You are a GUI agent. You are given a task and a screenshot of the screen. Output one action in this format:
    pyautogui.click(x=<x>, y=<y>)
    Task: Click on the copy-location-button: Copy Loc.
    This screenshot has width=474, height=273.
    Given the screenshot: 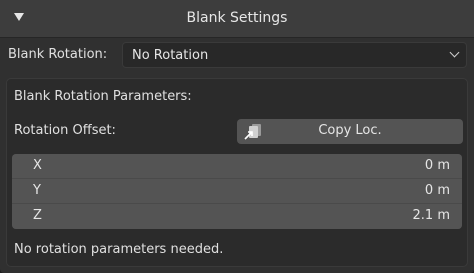 What is the action you would take?
    pyautogui.click(x=350, y=131)
    